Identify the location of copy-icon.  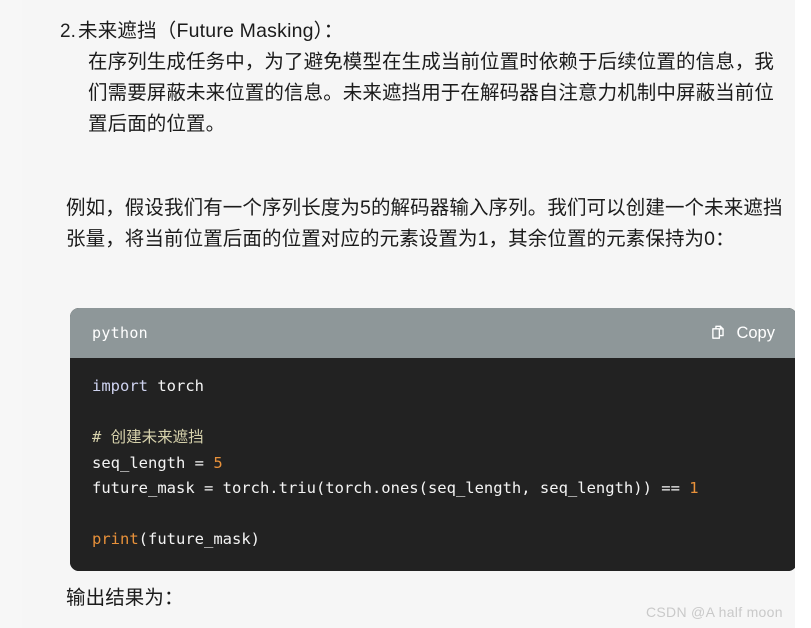
(719, 333).